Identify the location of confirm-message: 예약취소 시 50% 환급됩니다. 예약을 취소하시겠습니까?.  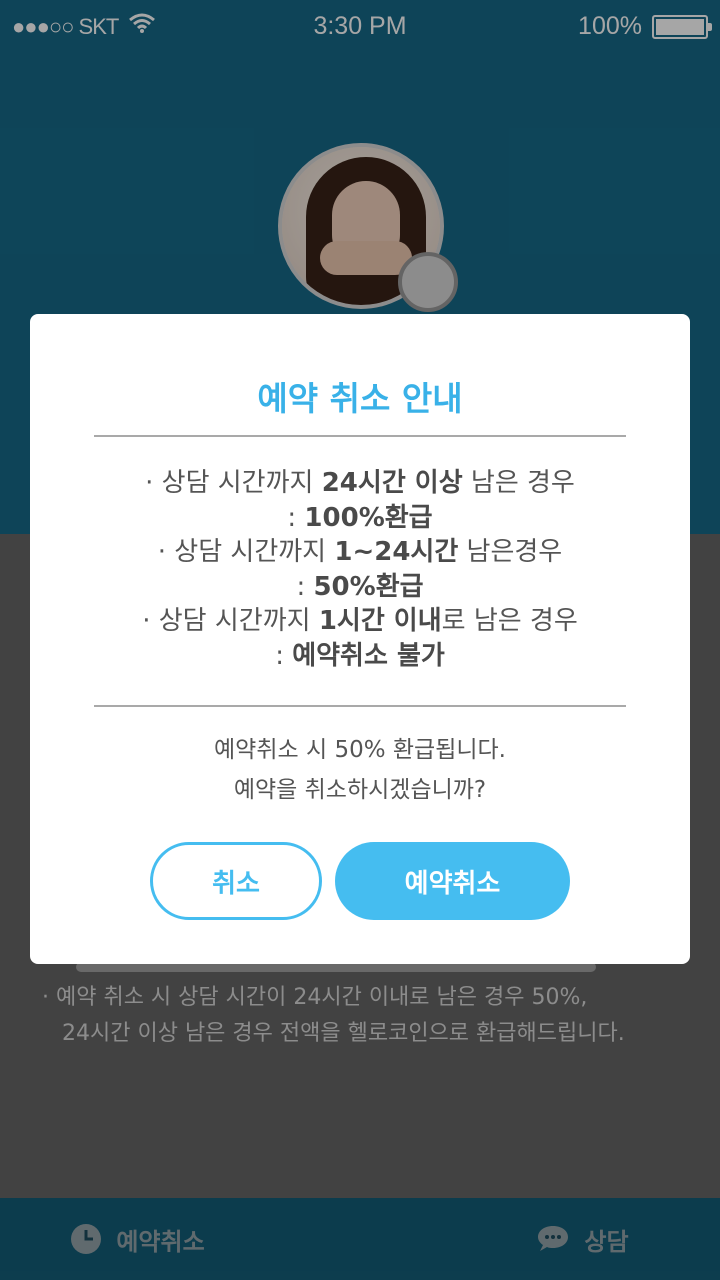
(360, 770).